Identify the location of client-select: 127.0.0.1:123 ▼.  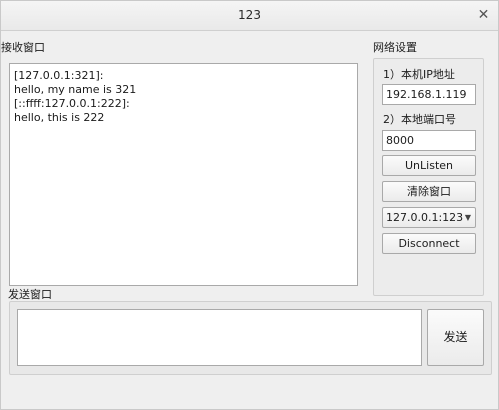
(429, 217).